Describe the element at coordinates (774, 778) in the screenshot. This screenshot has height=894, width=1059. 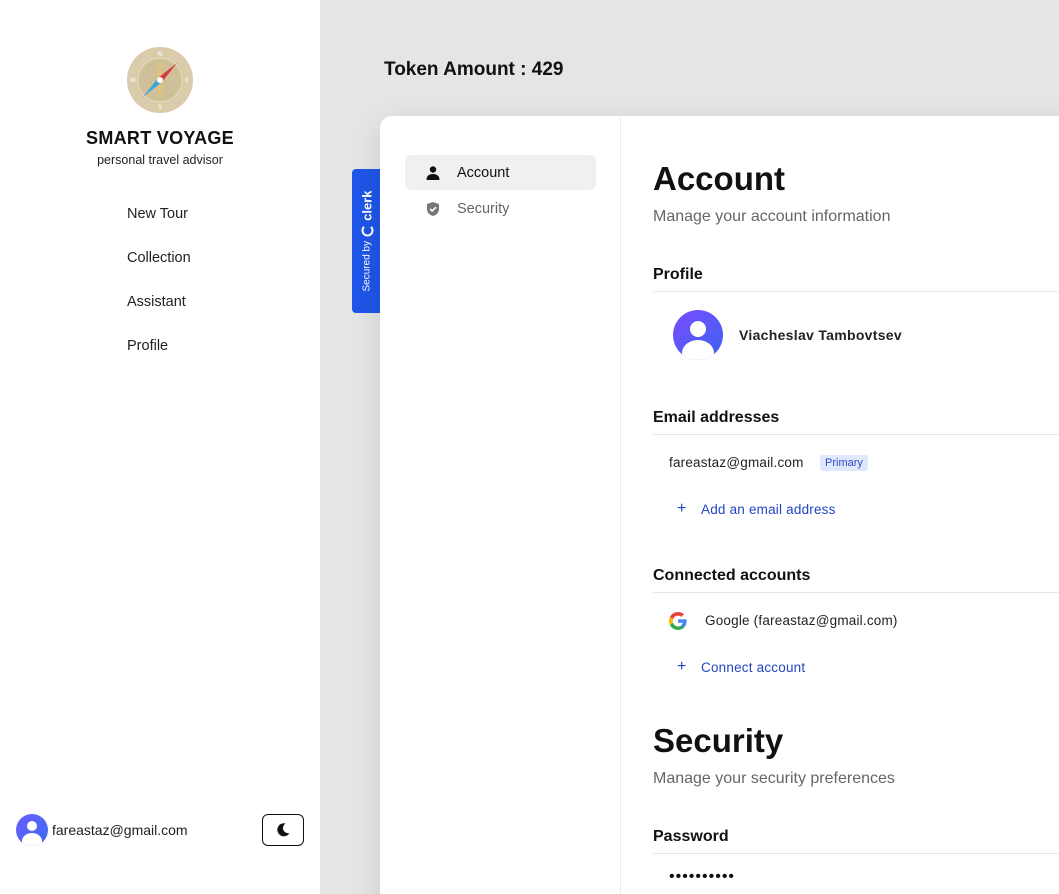
I see `security-subtitle: Manage your security preferences` at that location.